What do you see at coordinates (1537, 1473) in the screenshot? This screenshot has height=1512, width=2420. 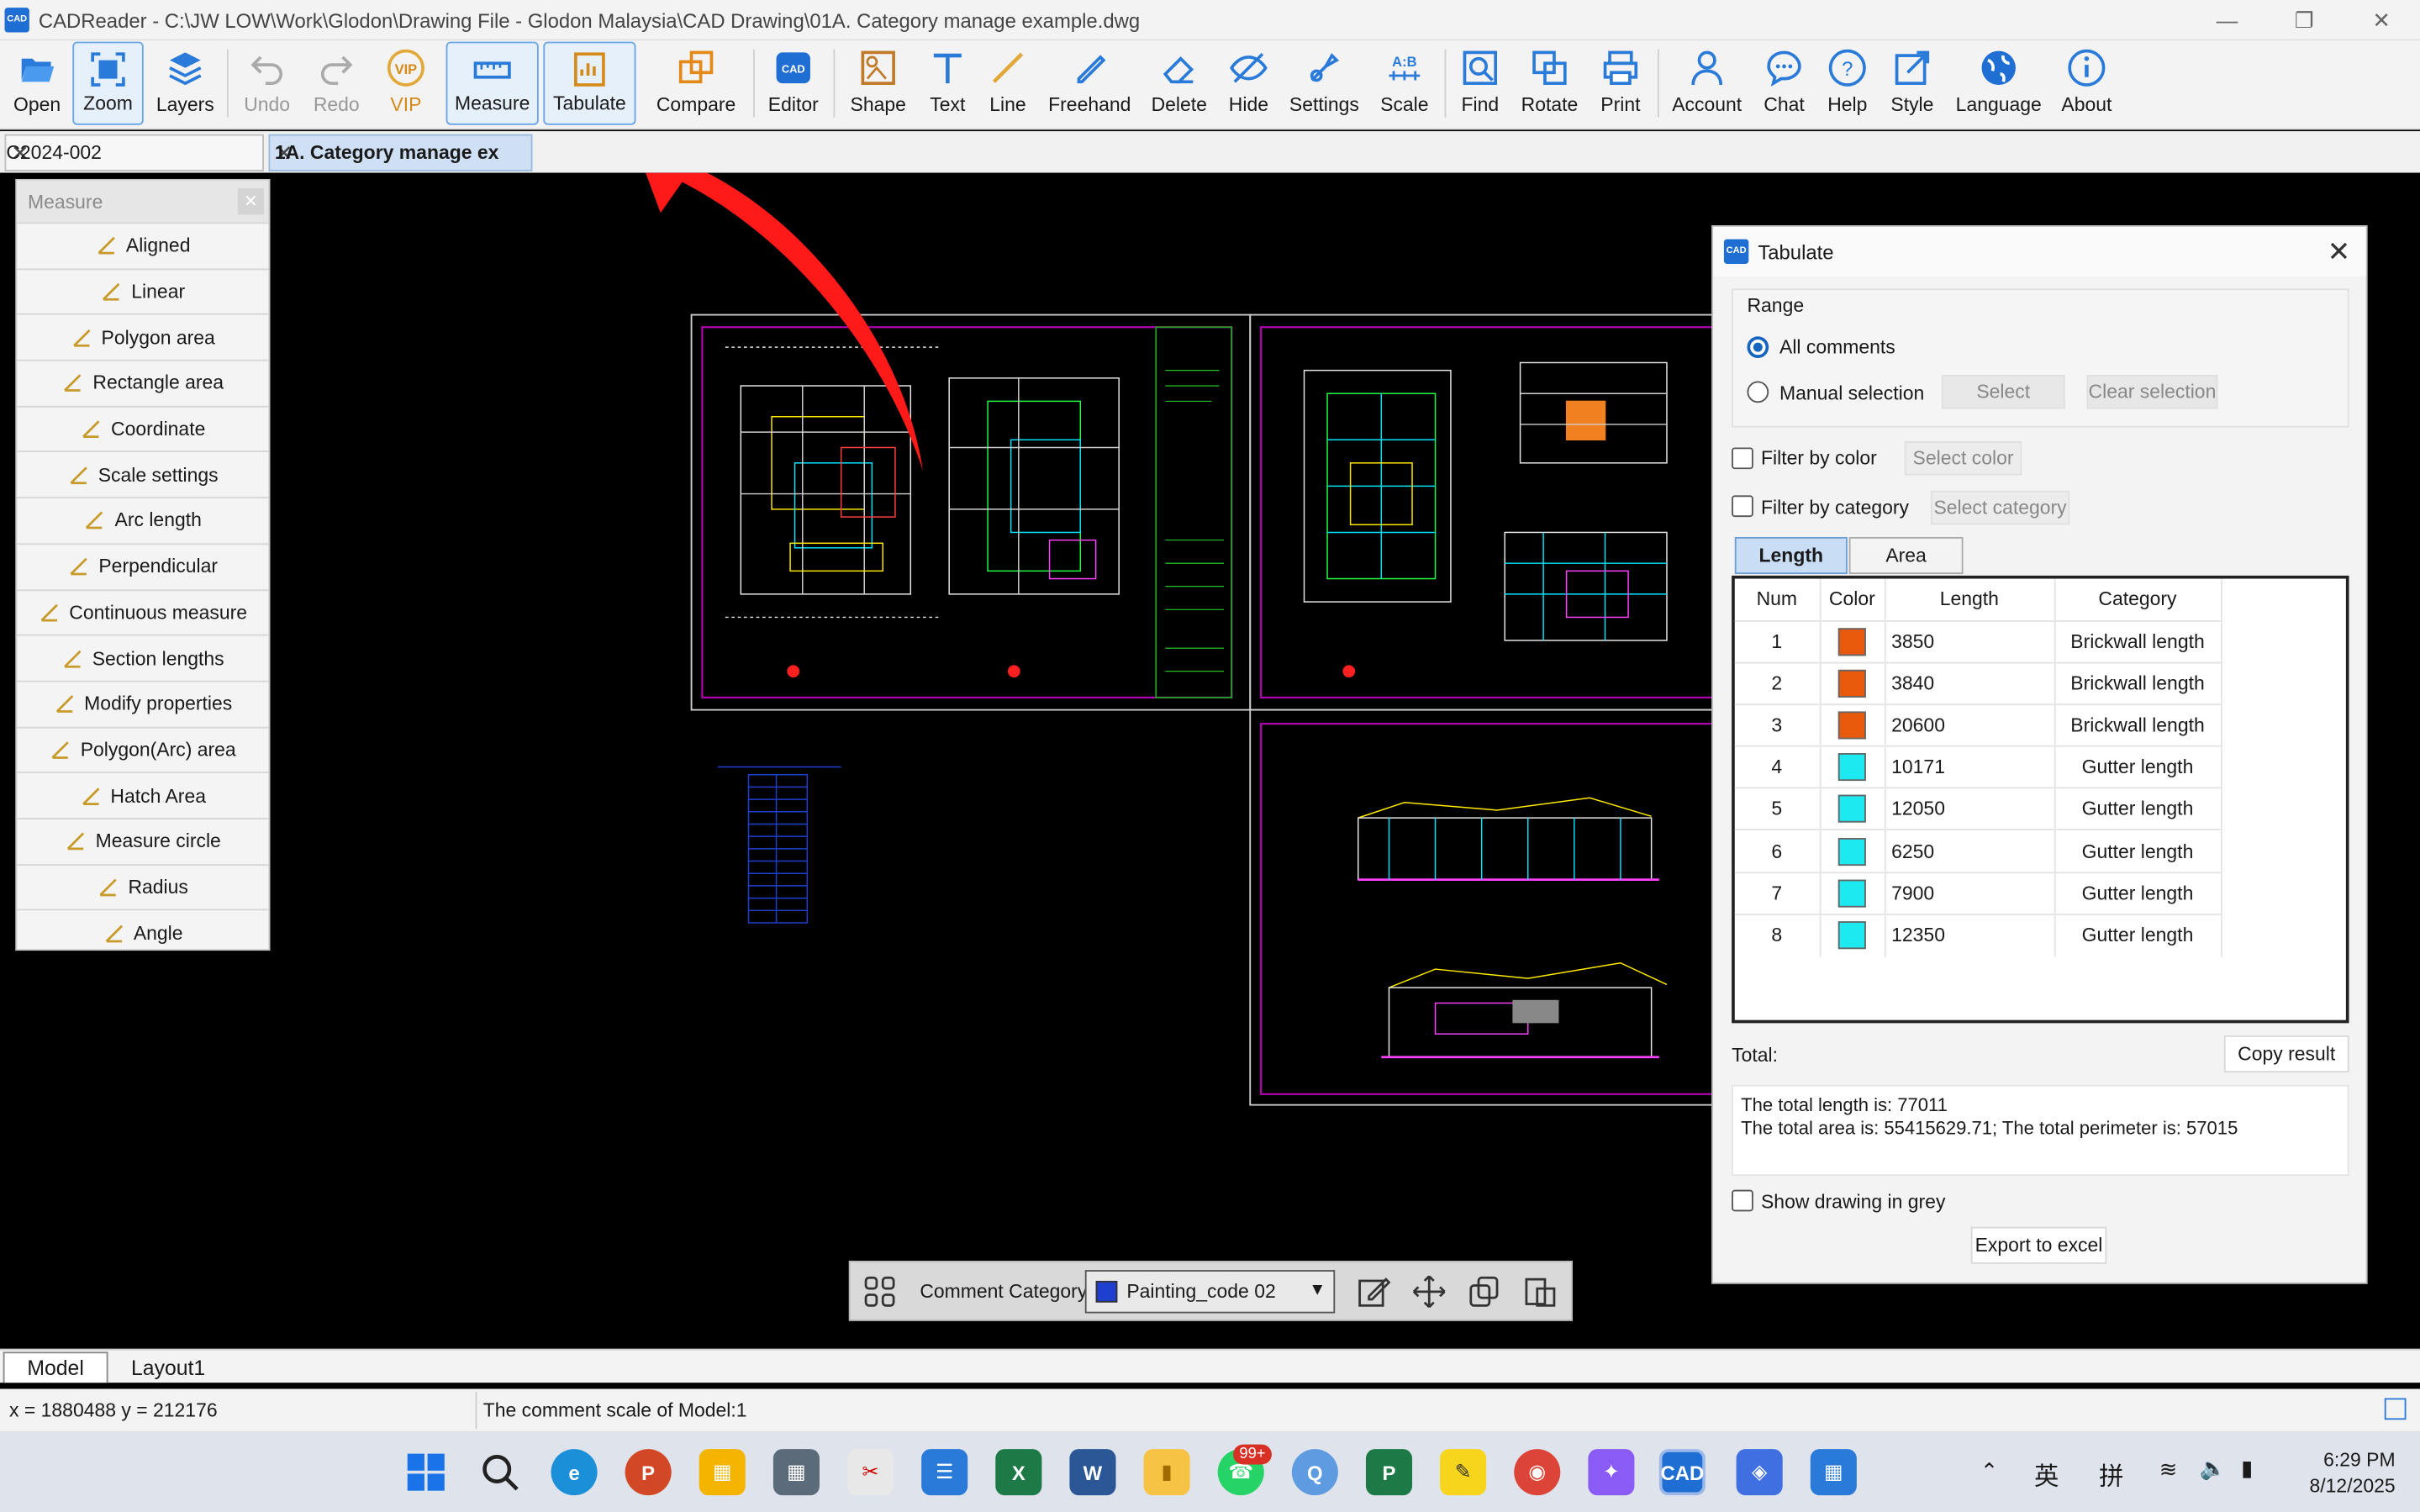 I see `chrome-icon: ◉` at bounding box center [1537, 1473].